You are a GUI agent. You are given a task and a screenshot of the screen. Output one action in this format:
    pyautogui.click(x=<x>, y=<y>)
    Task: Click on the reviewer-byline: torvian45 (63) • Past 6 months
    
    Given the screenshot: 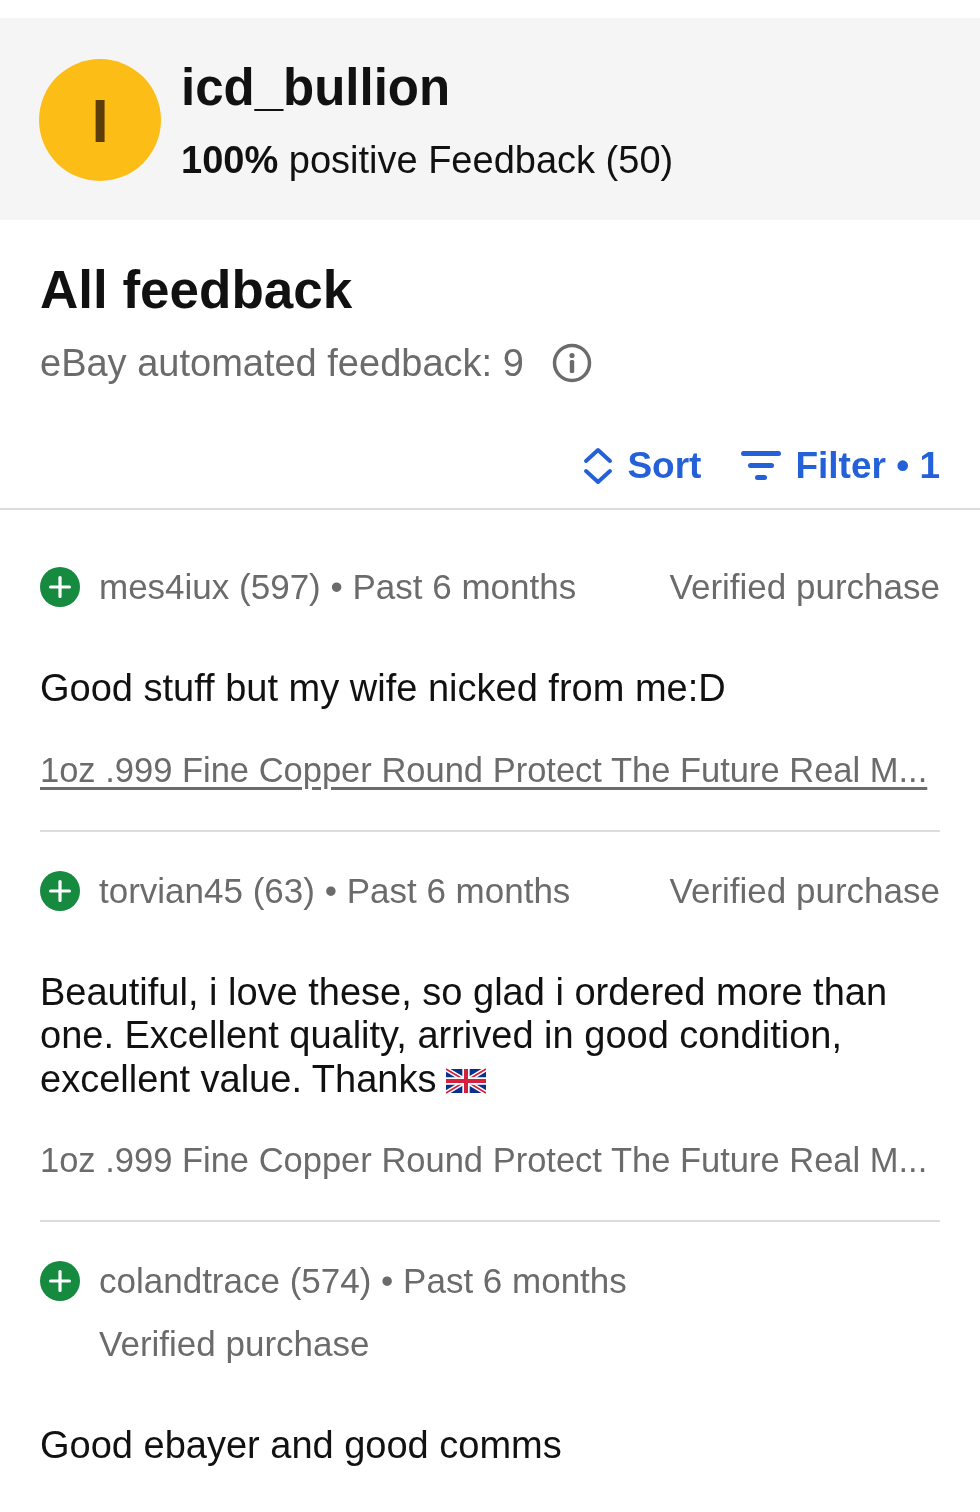 What is the action you would take?
    pyautogui.click(x=335, y=890)
    